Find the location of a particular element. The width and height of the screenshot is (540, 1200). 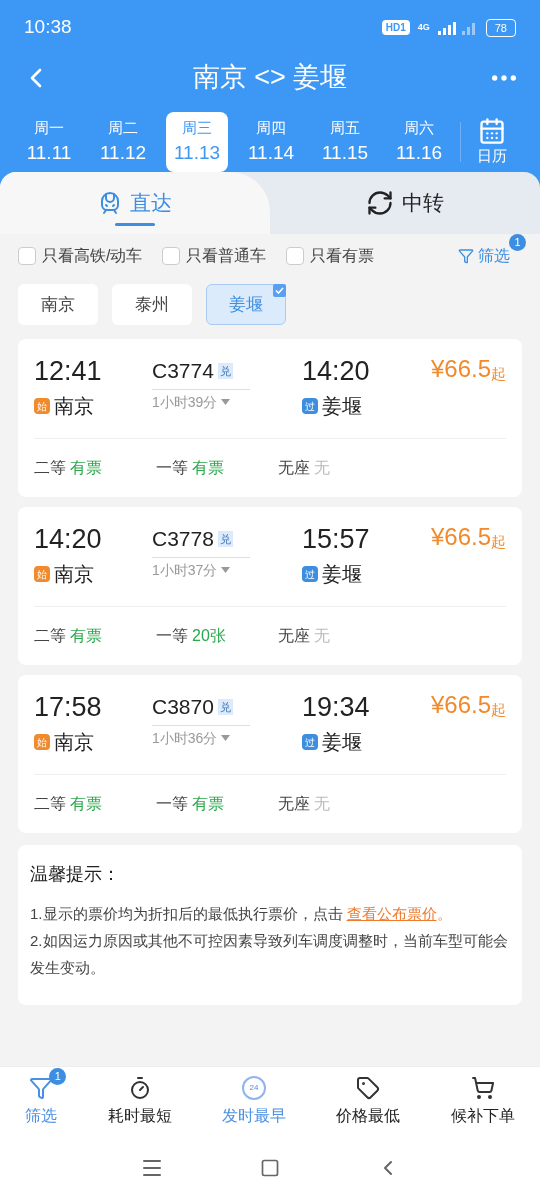

clock-icon: 24 is located at coordinates (253, 1087).